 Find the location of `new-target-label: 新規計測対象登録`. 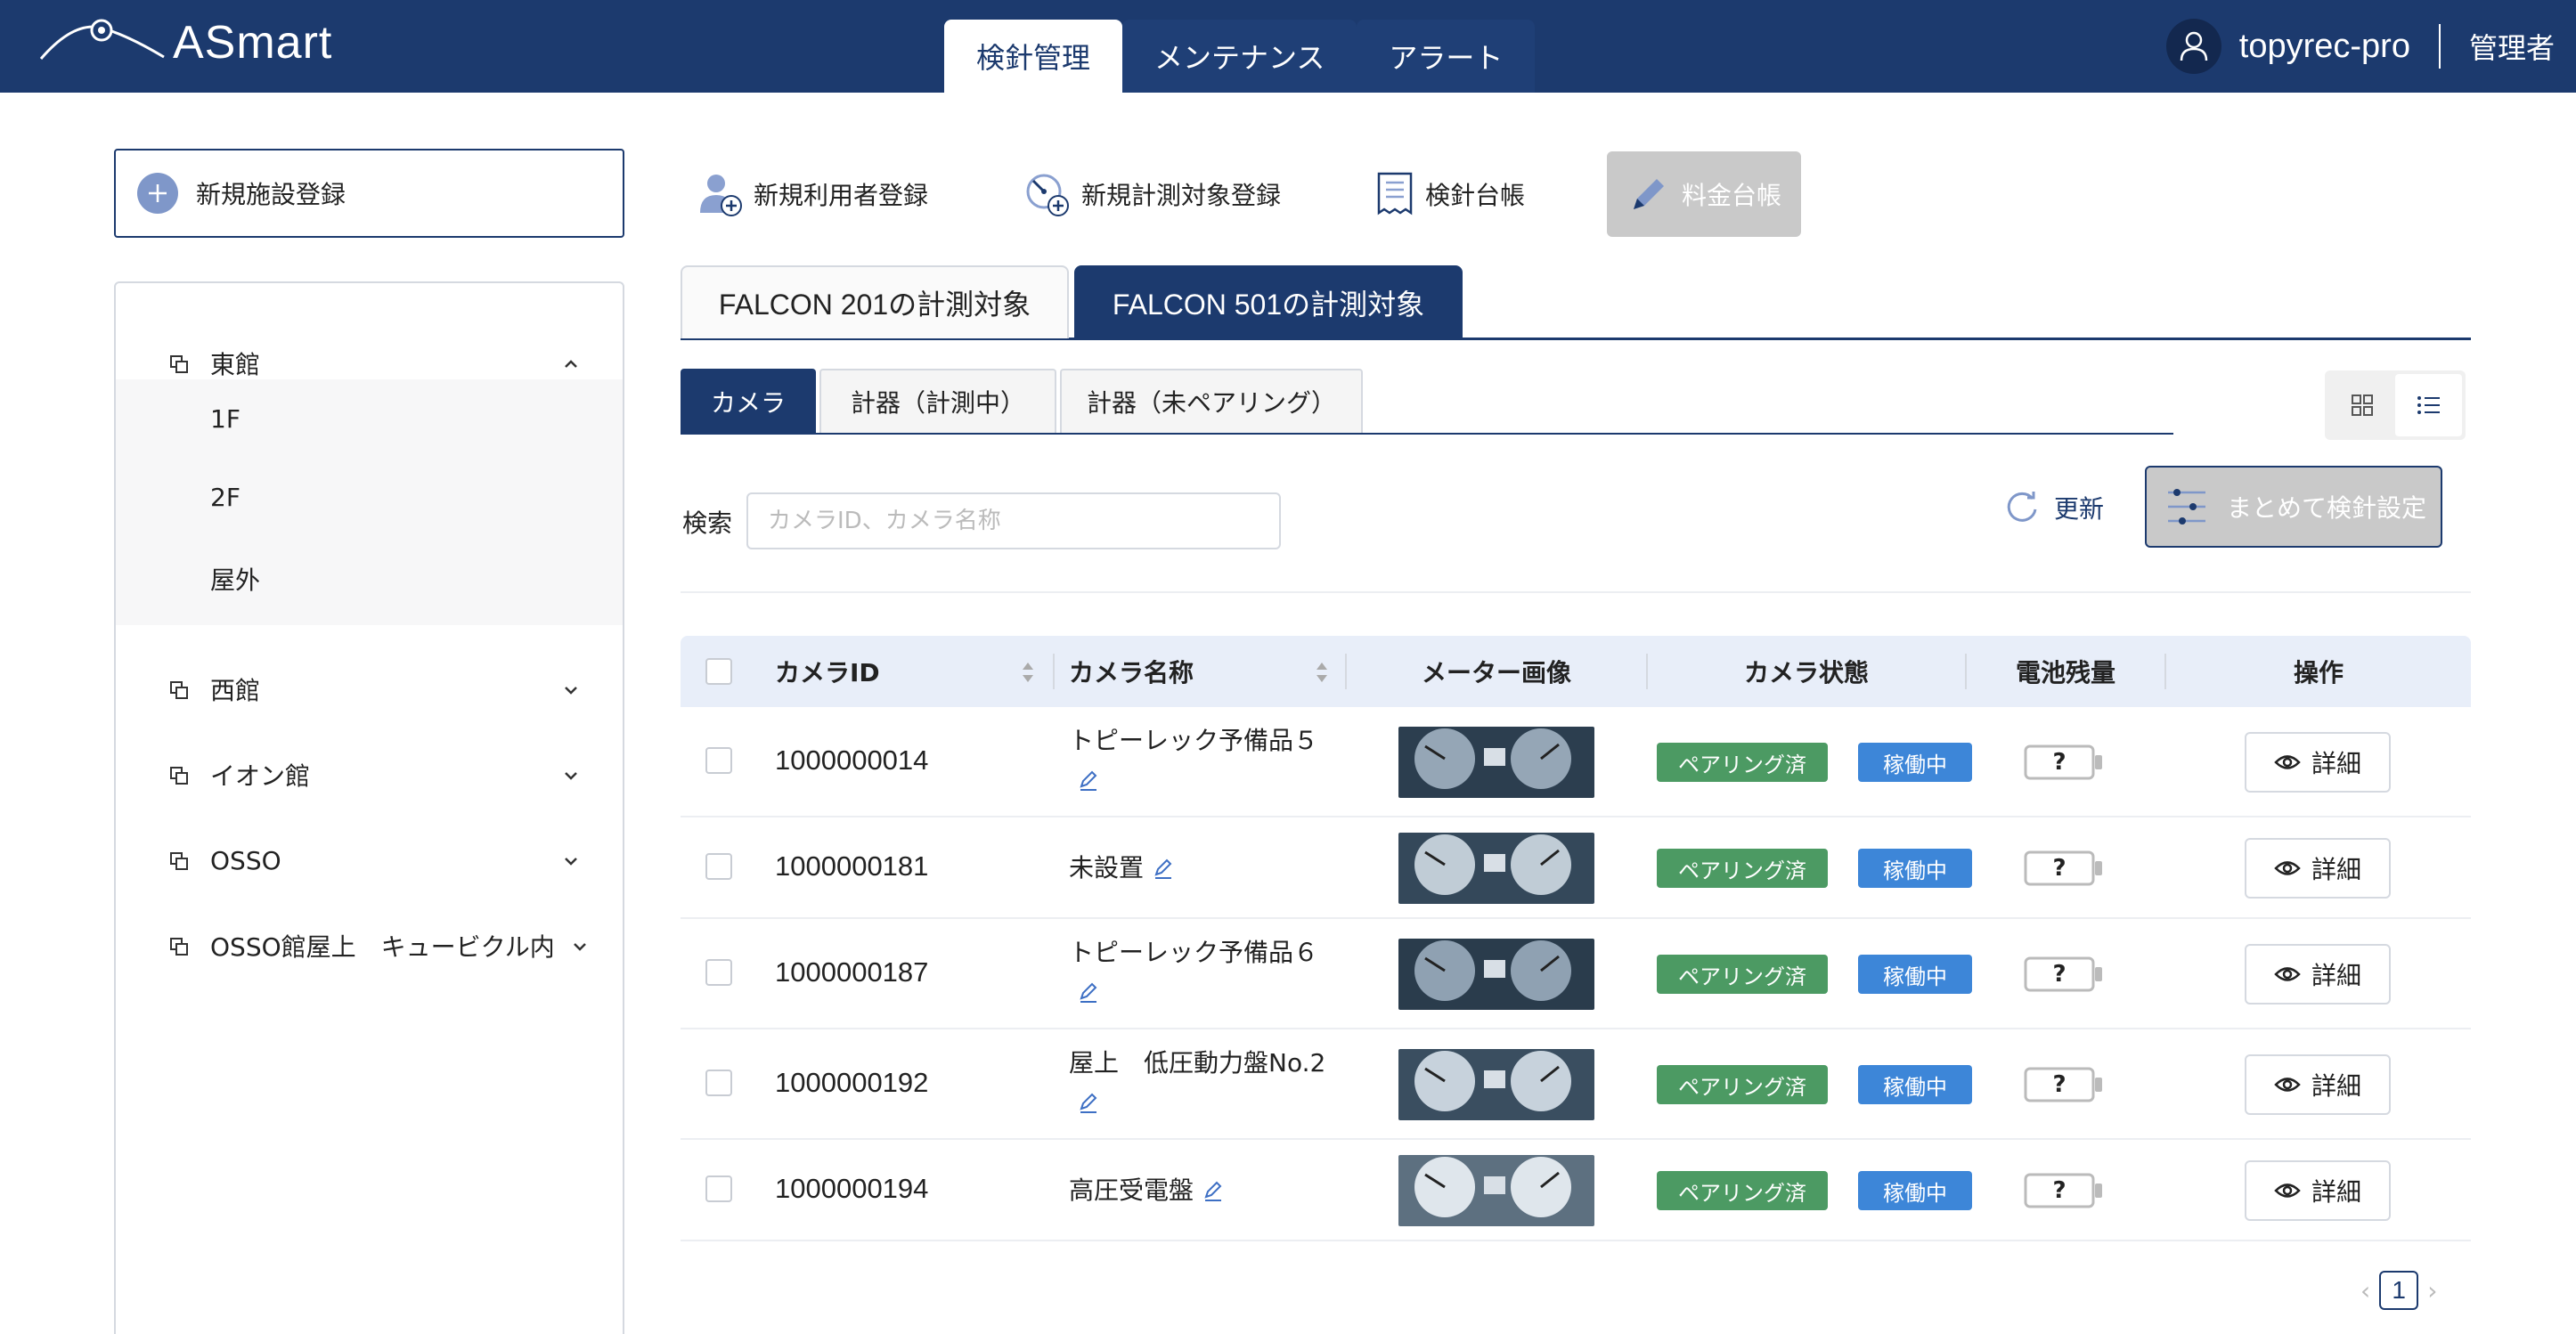

new-target-label: 新規計測対象登録 is located at coordinates (1181, 195).